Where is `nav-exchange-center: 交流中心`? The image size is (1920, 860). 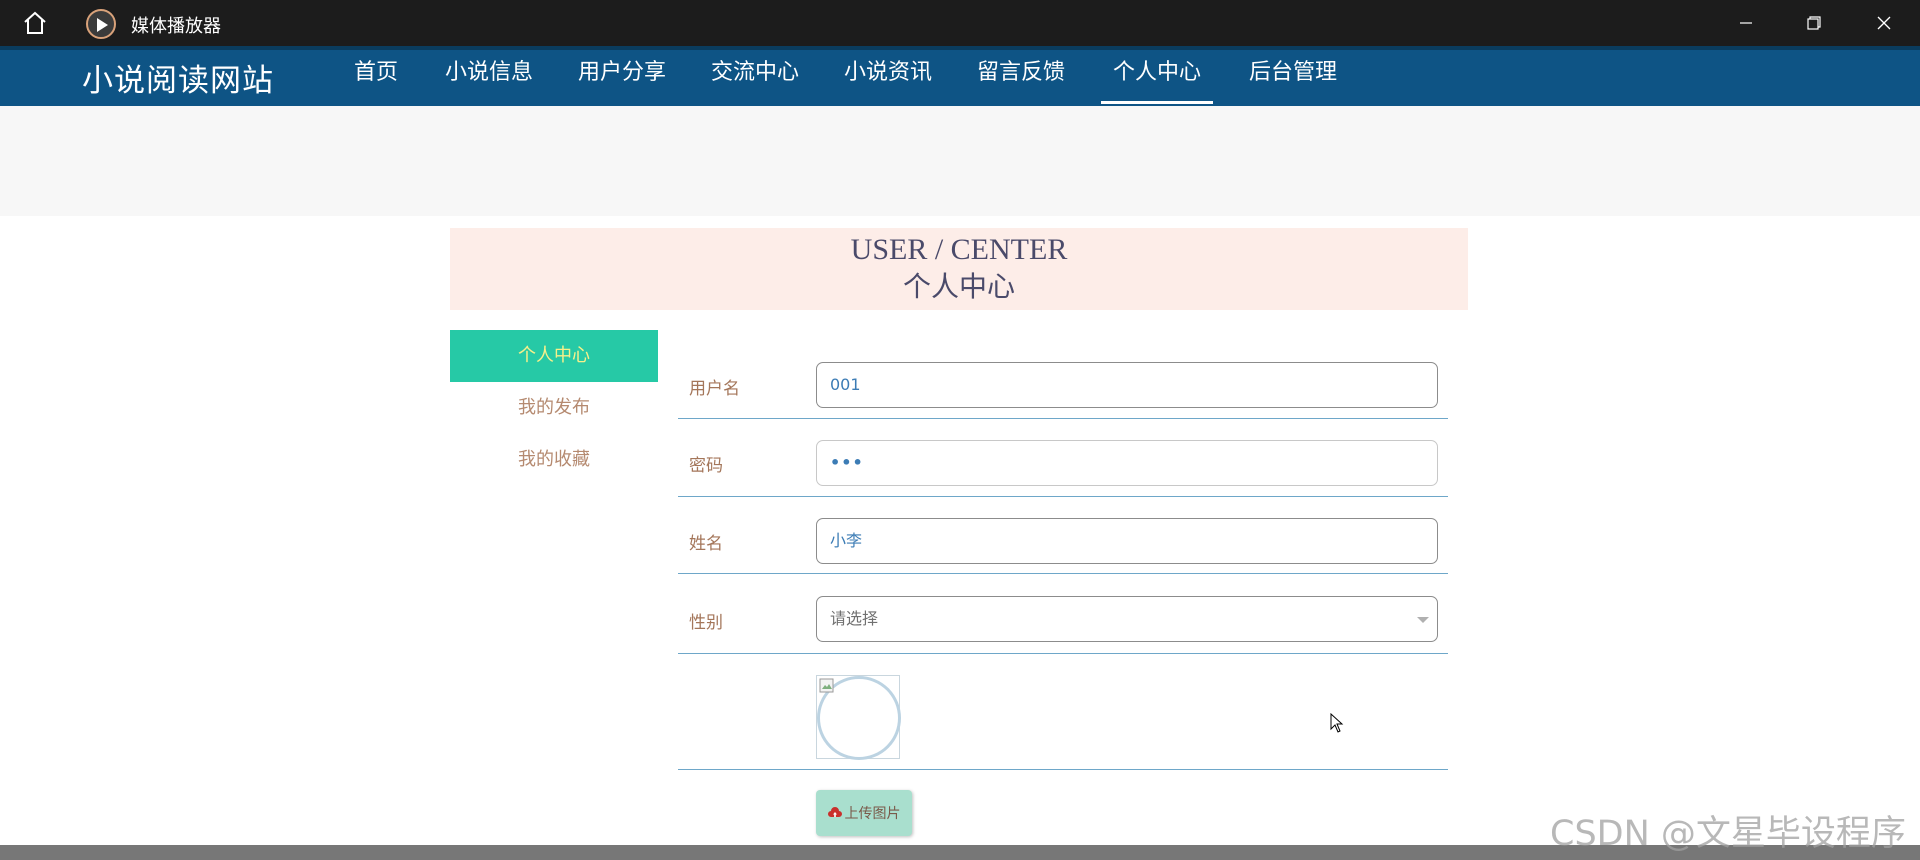
nav-exchange-center: 交流中心 is located at coordinates (755, 81).